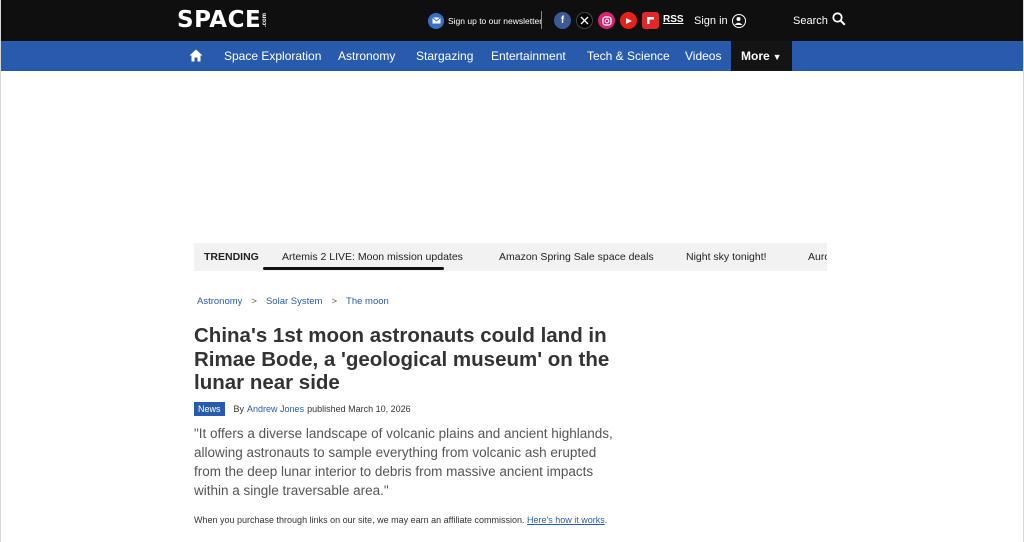 Image resolution: width=1024 pixels, height=542 pixels. I want to click on breadcrumb: Astronomy > Solar System > The moon, so click(293, 301).